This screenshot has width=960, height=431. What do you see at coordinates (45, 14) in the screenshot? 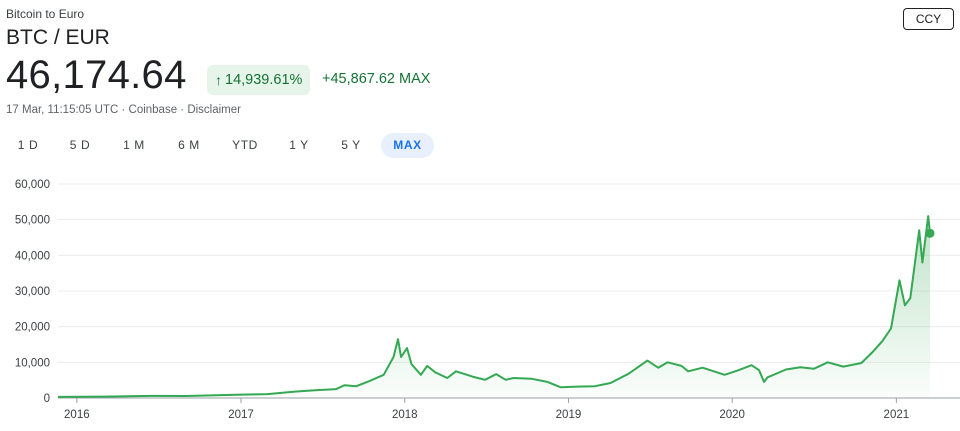
I see `pair-subtitle: Bitcoin to Euro` at bounding box center [45, 14].